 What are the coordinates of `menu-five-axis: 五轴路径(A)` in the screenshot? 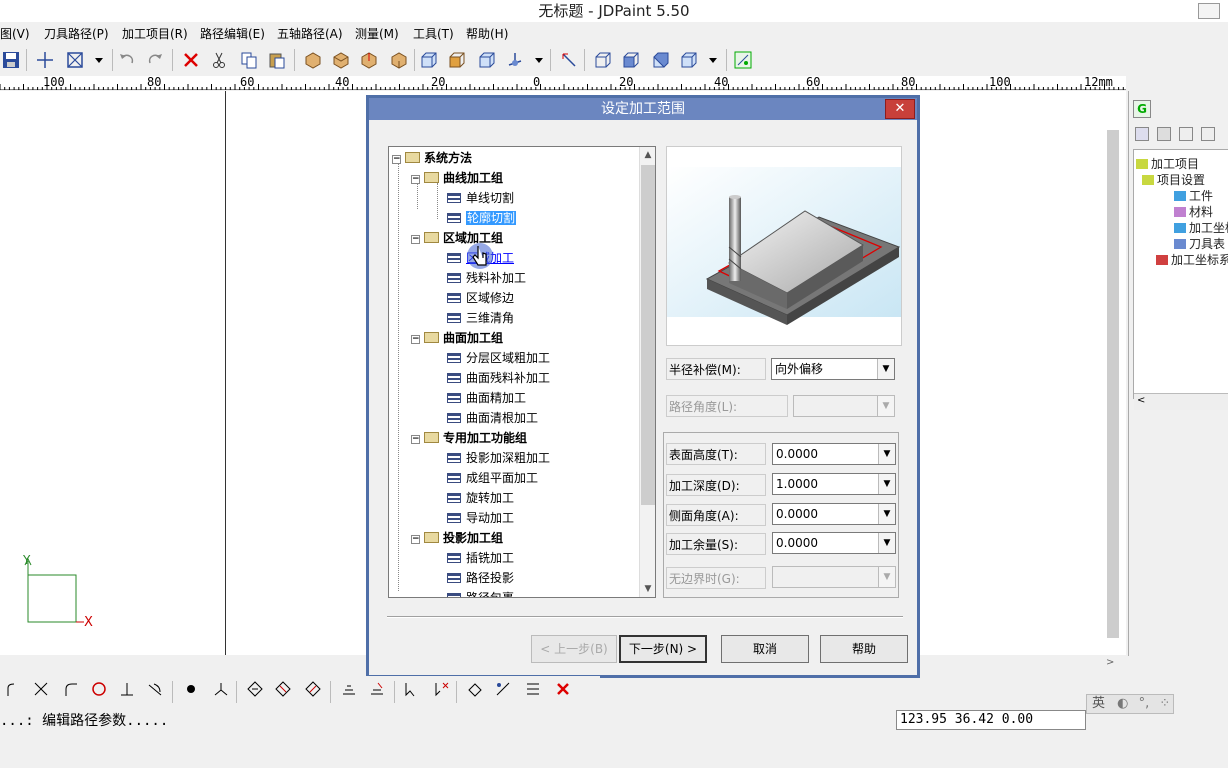 It's located at (310, 33).